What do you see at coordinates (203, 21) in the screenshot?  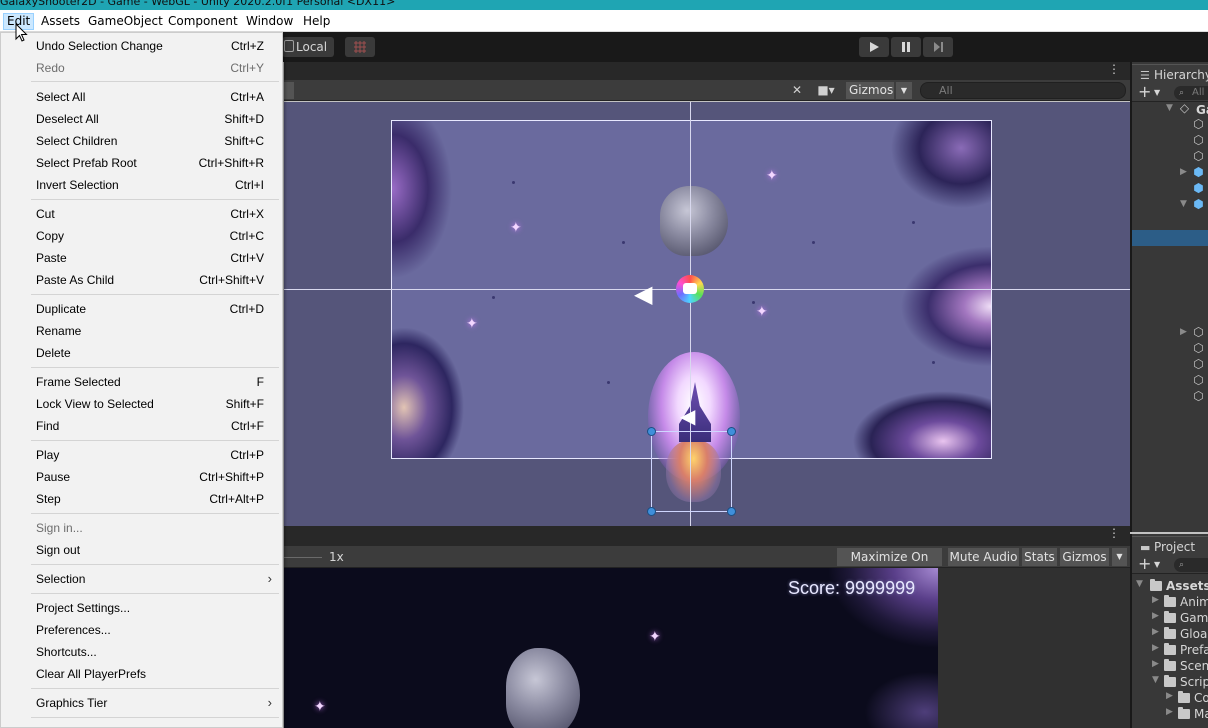 I see `menu-component: Component` at bounding box center [203, 21].